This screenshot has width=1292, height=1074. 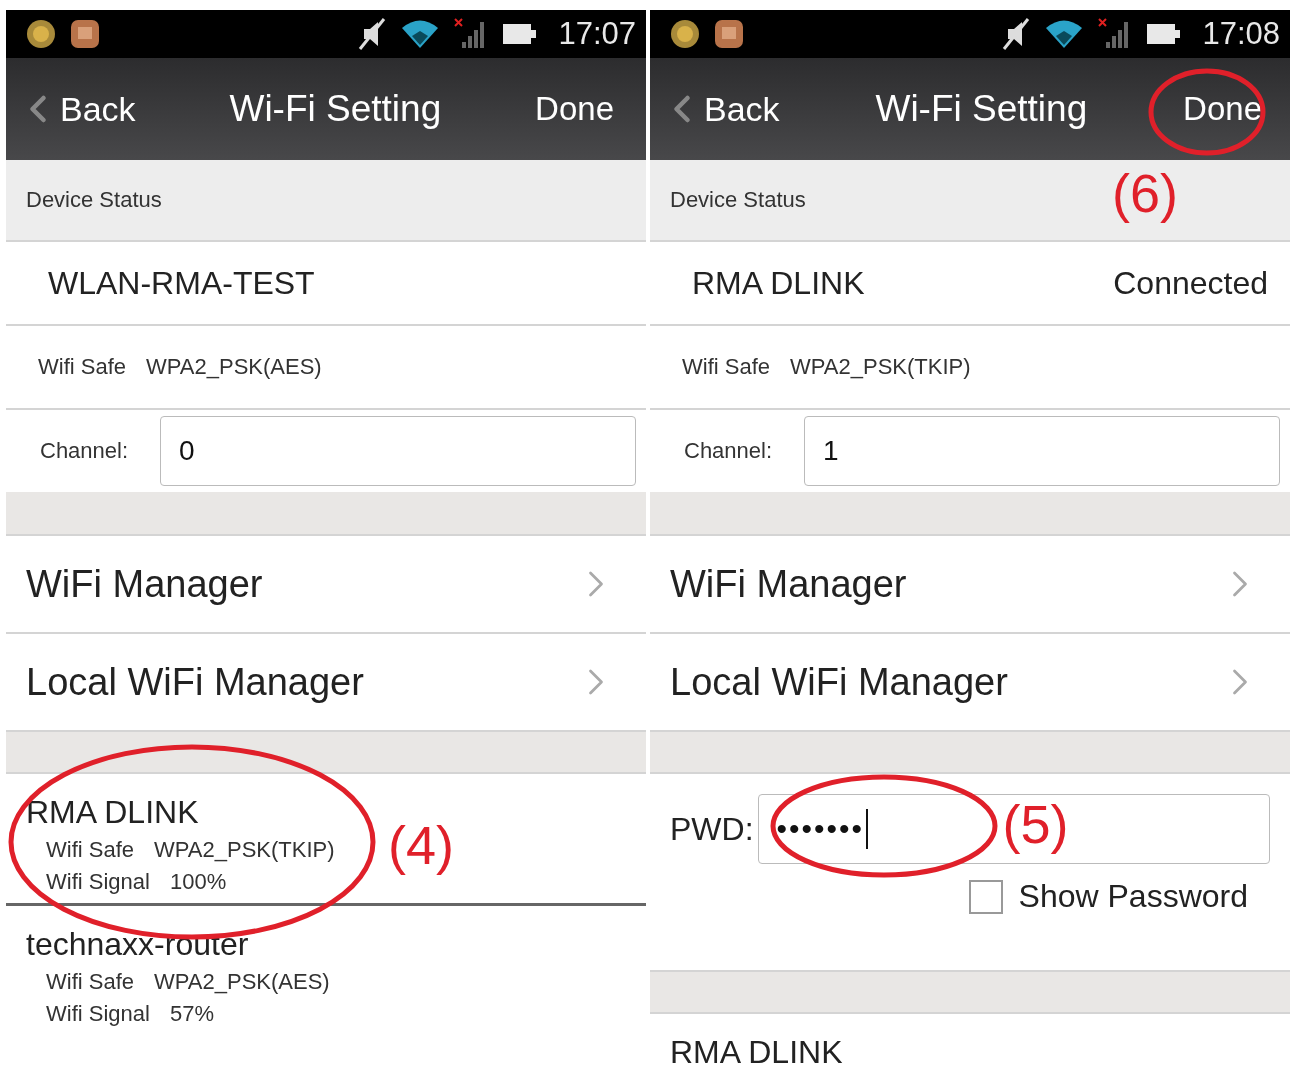 What do you see at coordinates (181, 283) in the screenshot?
I see `device-name: WLAN-RMA-TEST` at bounding box center [181, 283].